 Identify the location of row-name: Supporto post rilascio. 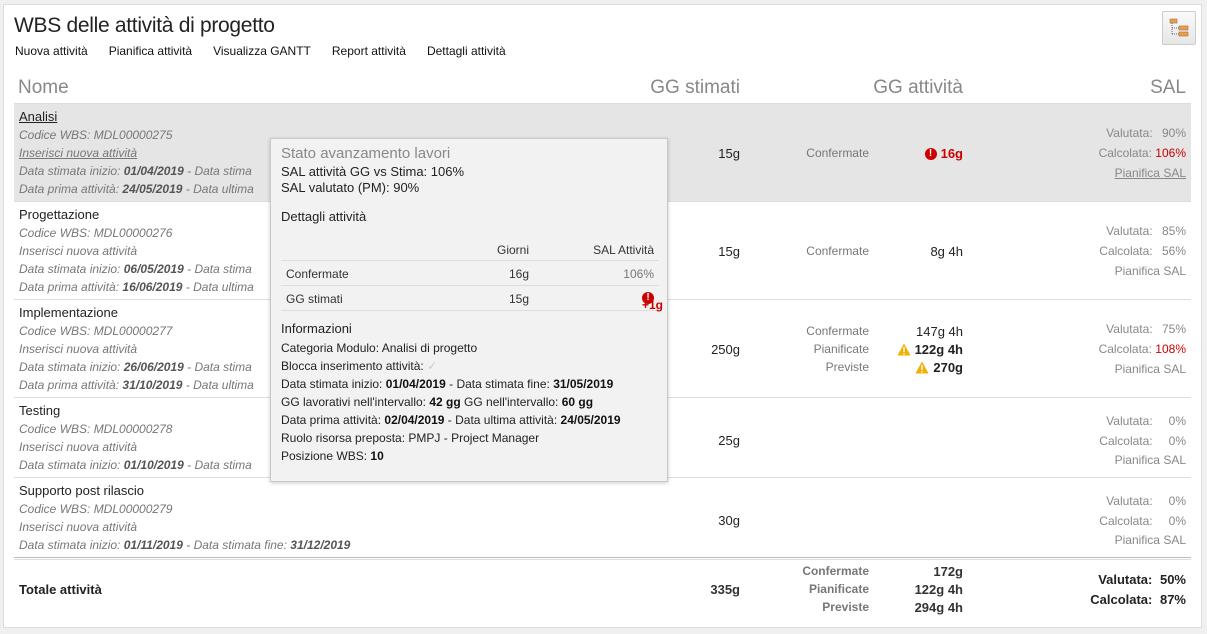
(81, 490).